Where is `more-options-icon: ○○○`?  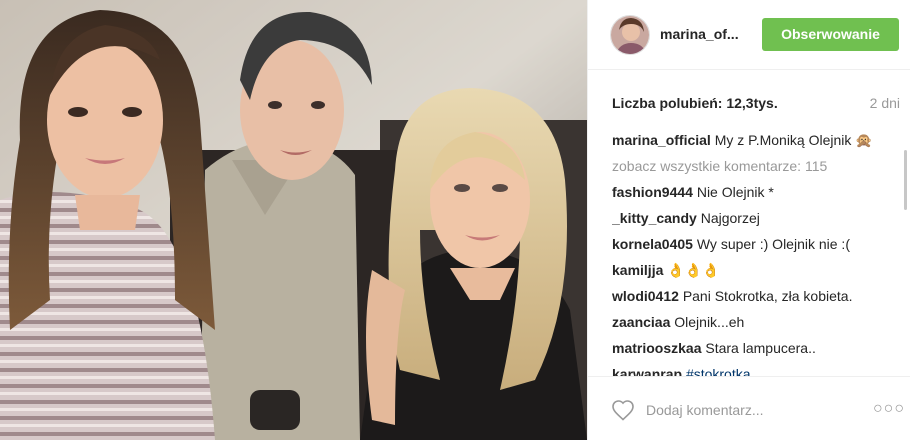 more-options-icon: ○○○ is located at coordinates (888, 409).